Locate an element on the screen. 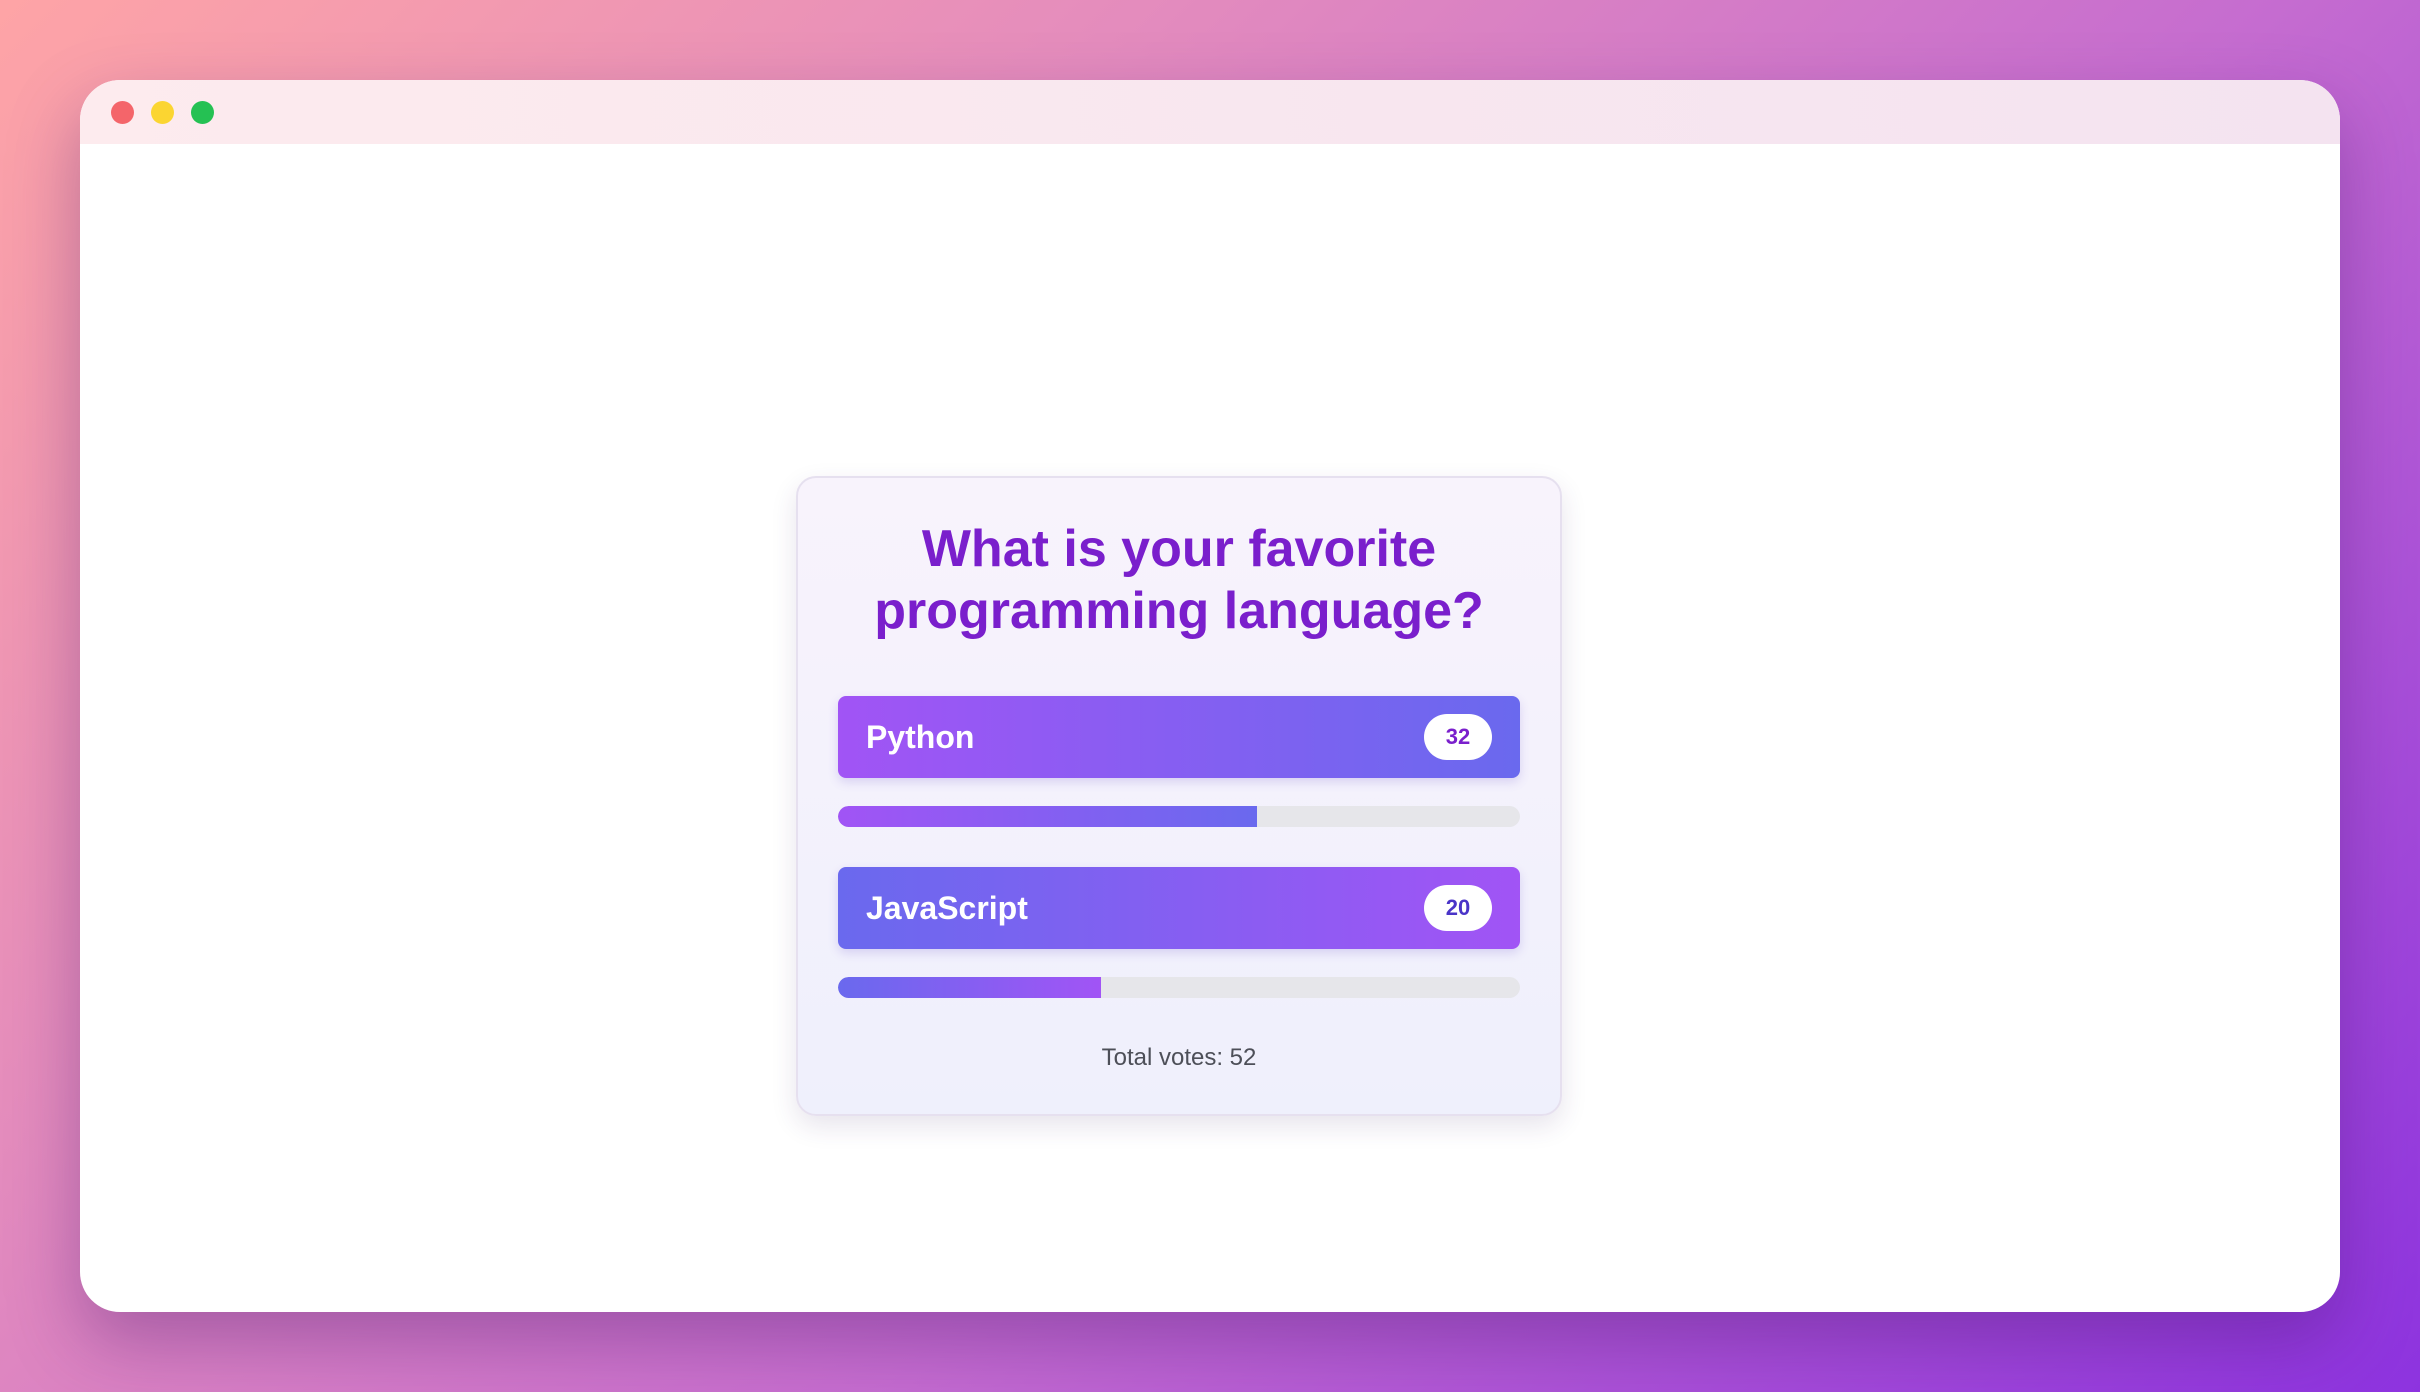  maximize-window-button is located at coordinates (202, 112).